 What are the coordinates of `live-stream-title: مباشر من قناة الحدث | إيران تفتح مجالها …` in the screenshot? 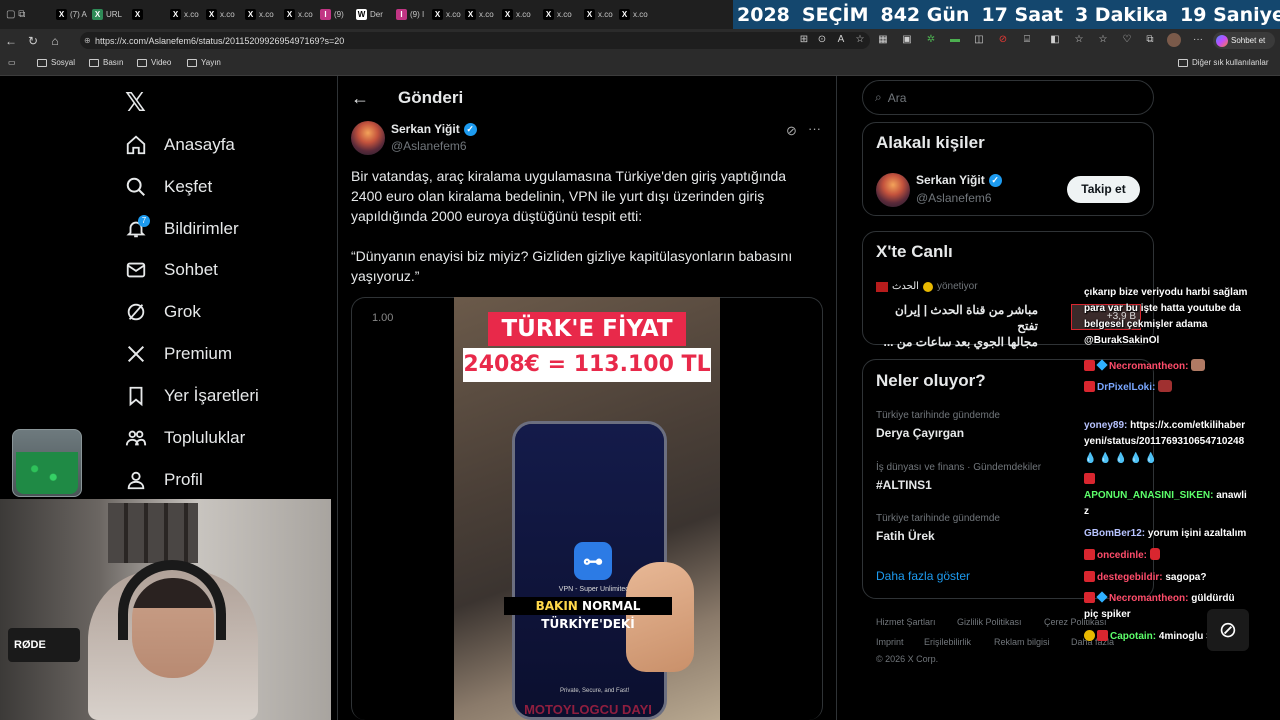 It's located at (957, 326).